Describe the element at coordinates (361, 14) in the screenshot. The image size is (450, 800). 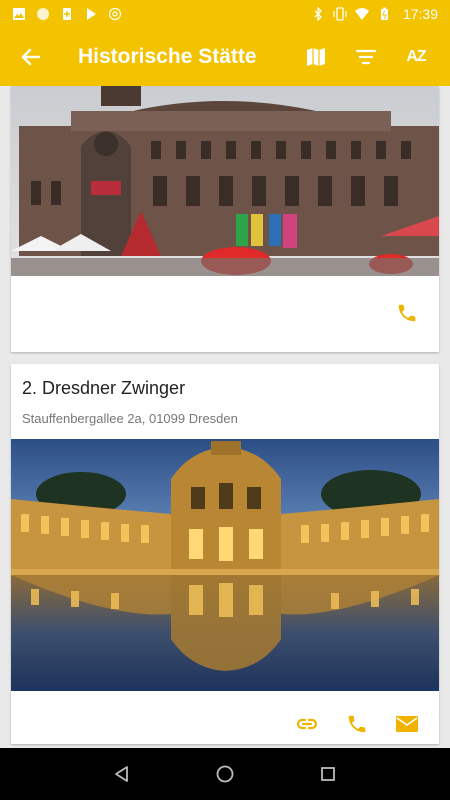
I see `wifi-icon` at that location.